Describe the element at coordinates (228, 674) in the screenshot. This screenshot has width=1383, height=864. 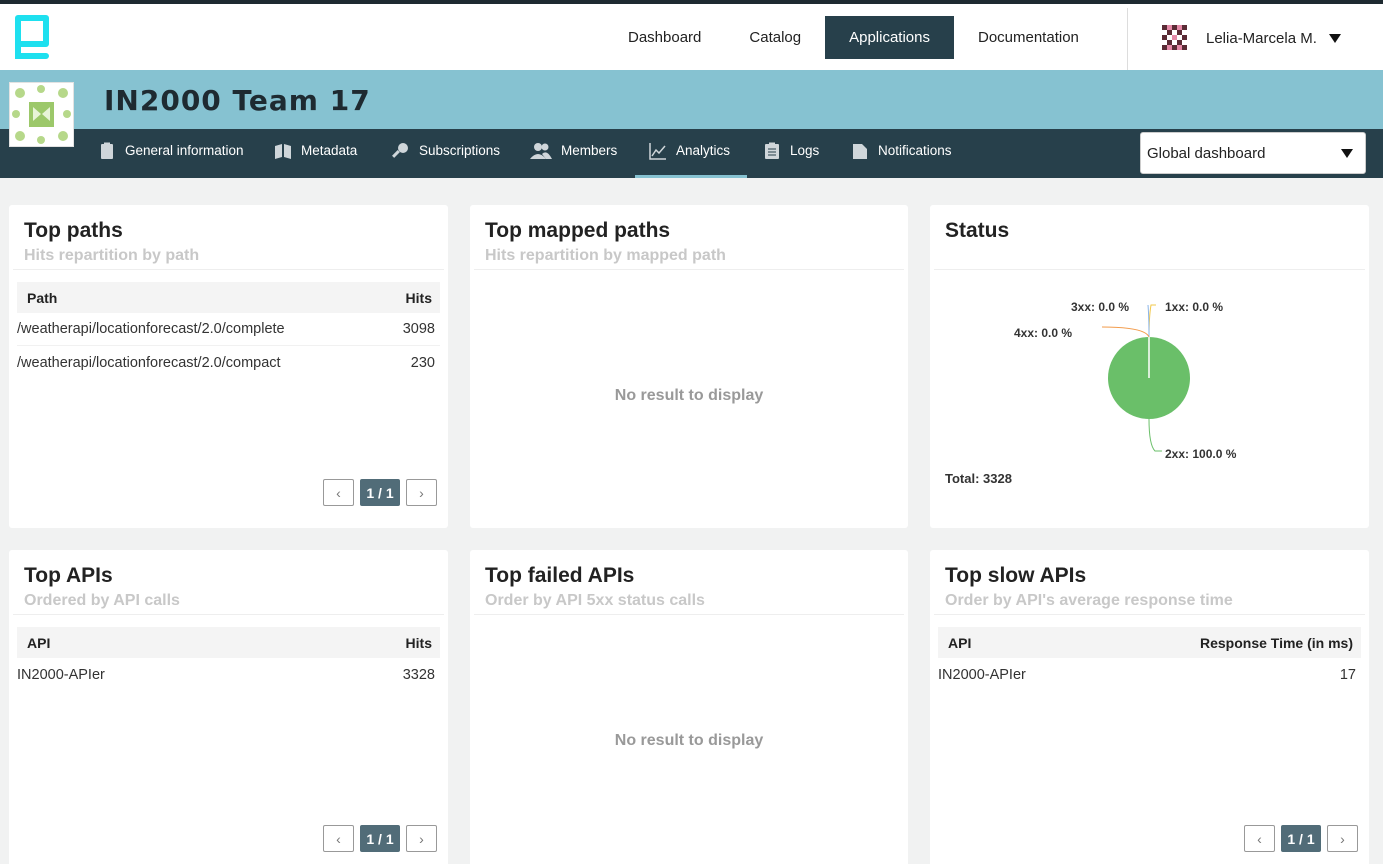
I see `table-row: IN2000-APIer 3328` at that location.